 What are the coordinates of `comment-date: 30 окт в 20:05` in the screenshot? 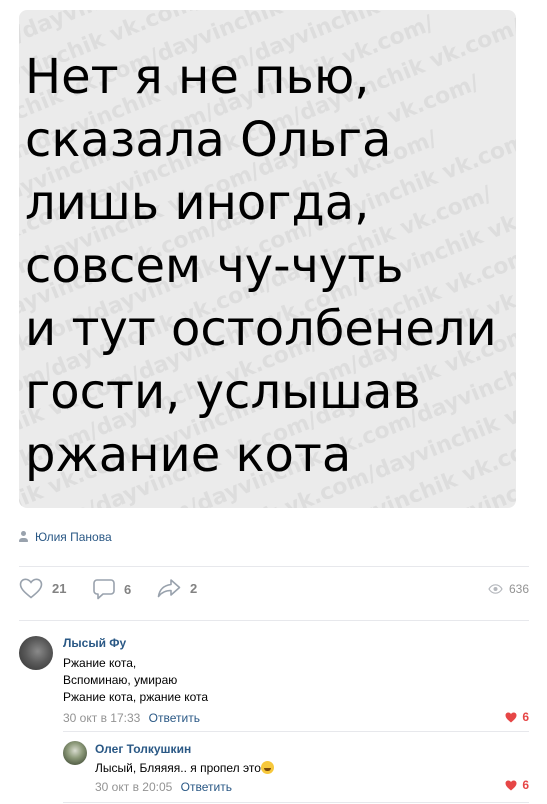 It's located at (133, 787).